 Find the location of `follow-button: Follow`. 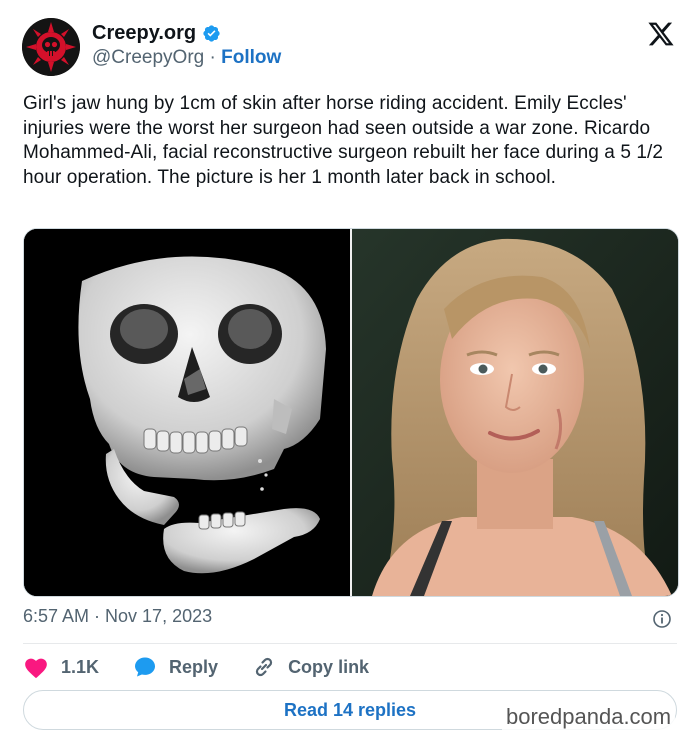

follow-button: Follow is located at coordinates (251, 57).